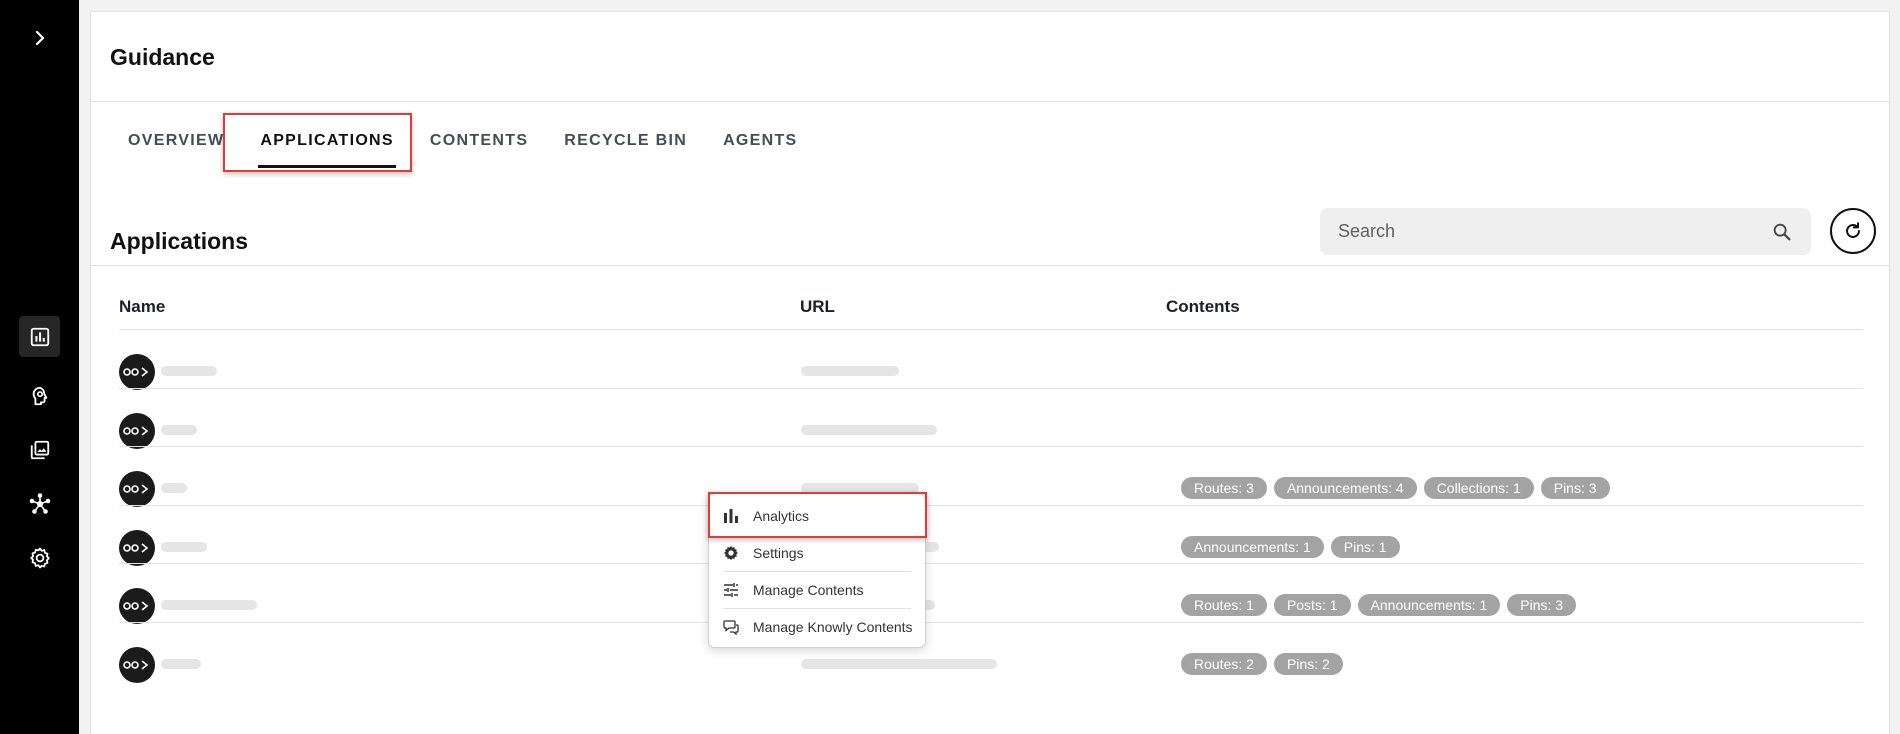 The width and height of the screenshot is (1900, 734). Describe the element at coordinates (479, 141) in the screenshot. I see `tab-contents: CONTENTS` at that location.